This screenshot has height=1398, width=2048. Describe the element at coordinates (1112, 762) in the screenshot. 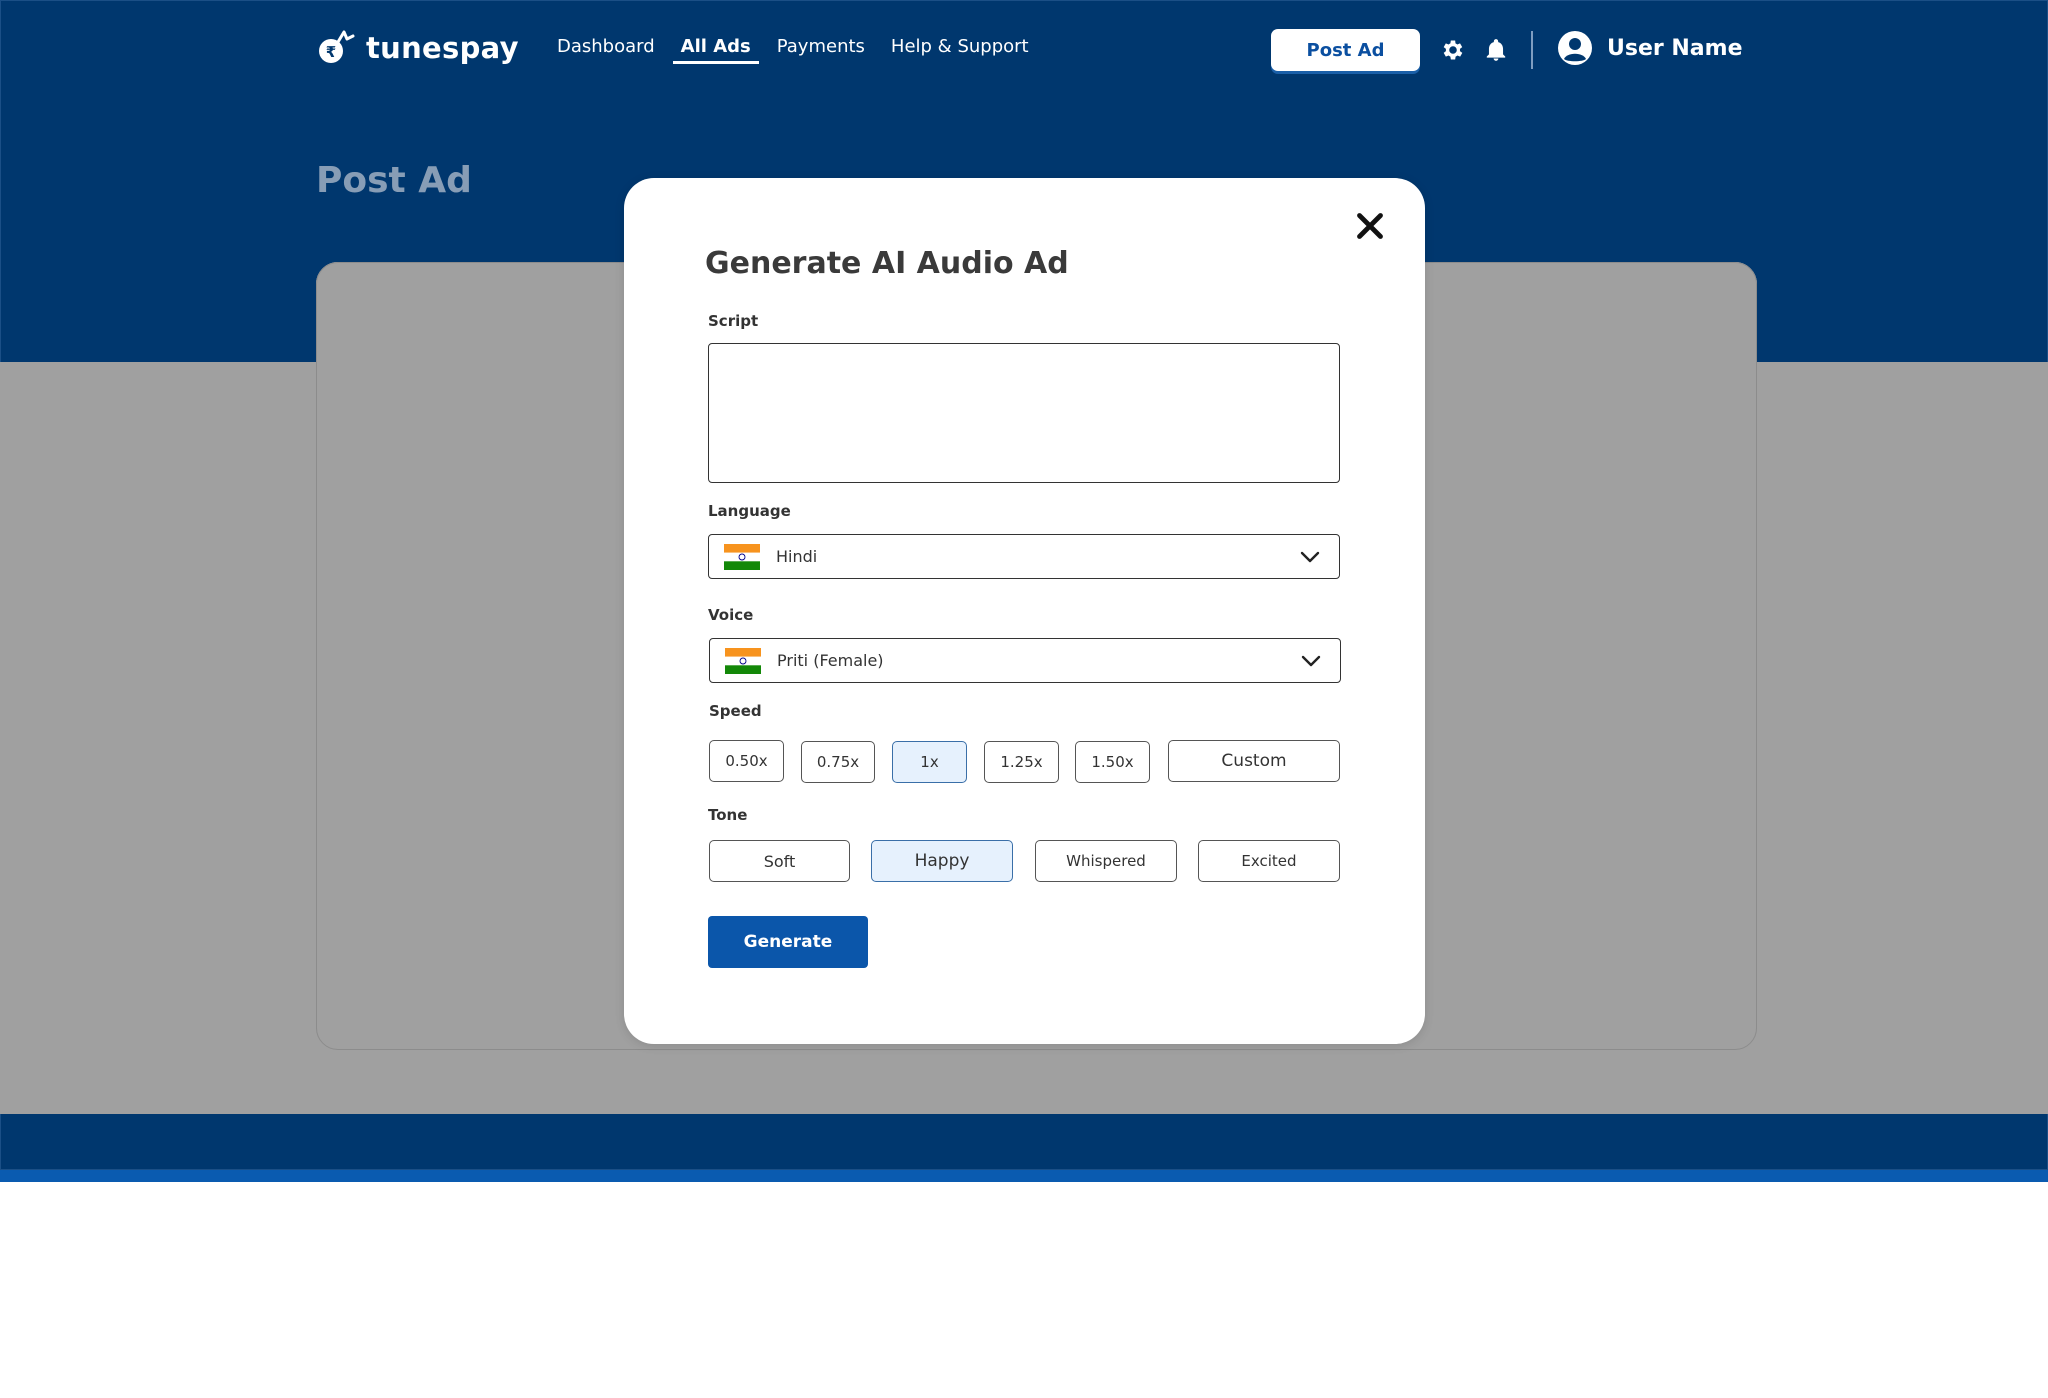

I see `speed-option-1-50x: 1.50x` at that location.